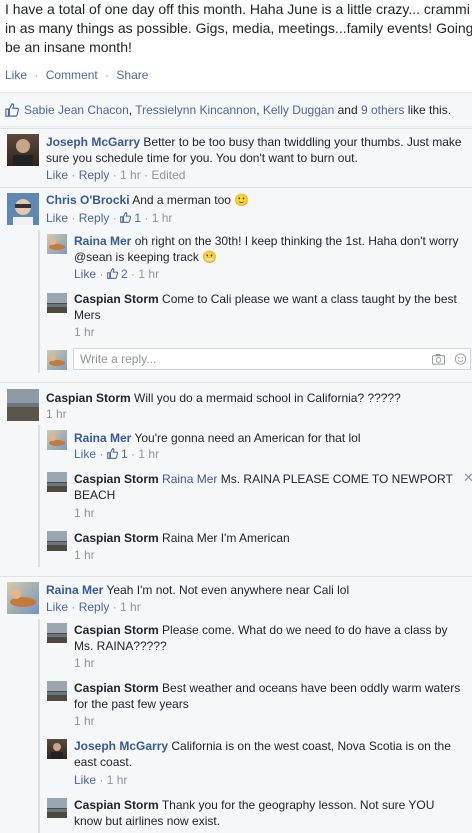 This screenshot has height=833, width=472. What do you see at coordinates (298, 110) in the screenshot?
I see `liker-name: Kelly Duggan` at bounding box center [298, 110].